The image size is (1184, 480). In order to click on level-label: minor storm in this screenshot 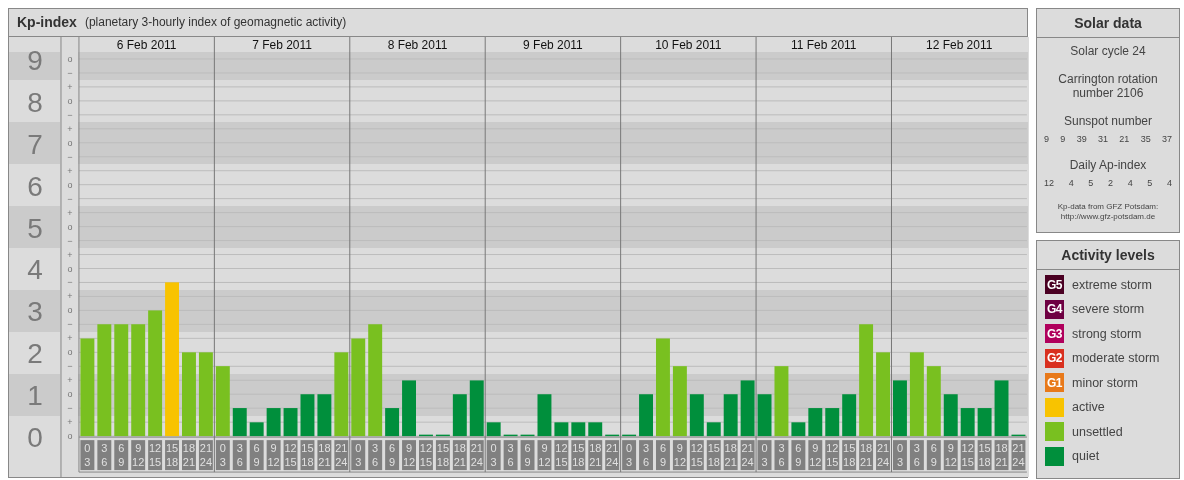, I will do `click(1105, 382)`.